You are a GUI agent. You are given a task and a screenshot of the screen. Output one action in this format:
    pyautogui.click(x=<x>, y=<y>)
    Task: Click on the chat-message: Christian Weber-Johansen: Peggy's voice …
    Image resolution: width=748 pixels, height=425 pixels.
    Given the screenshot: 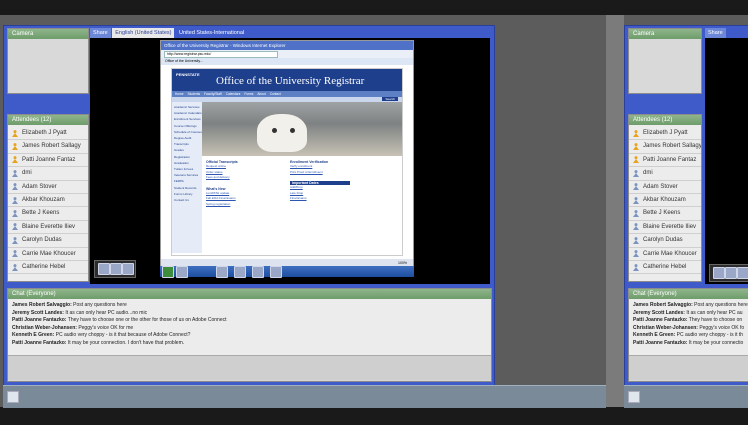 What is the action you would take?
    pyautogui.click(x=690, y=329)
    